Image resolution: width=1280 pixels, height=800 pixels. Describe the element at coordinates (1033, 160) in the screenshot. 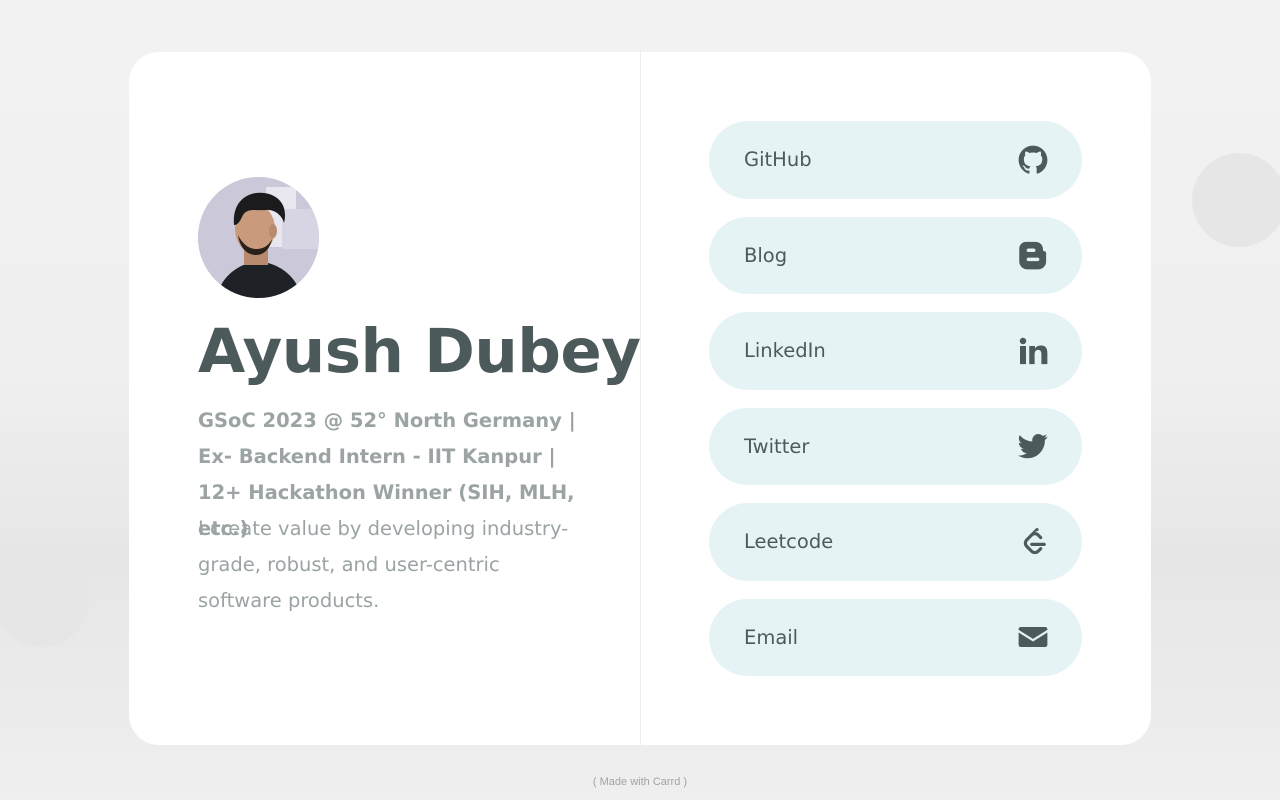

I see `github-icon` at that location.